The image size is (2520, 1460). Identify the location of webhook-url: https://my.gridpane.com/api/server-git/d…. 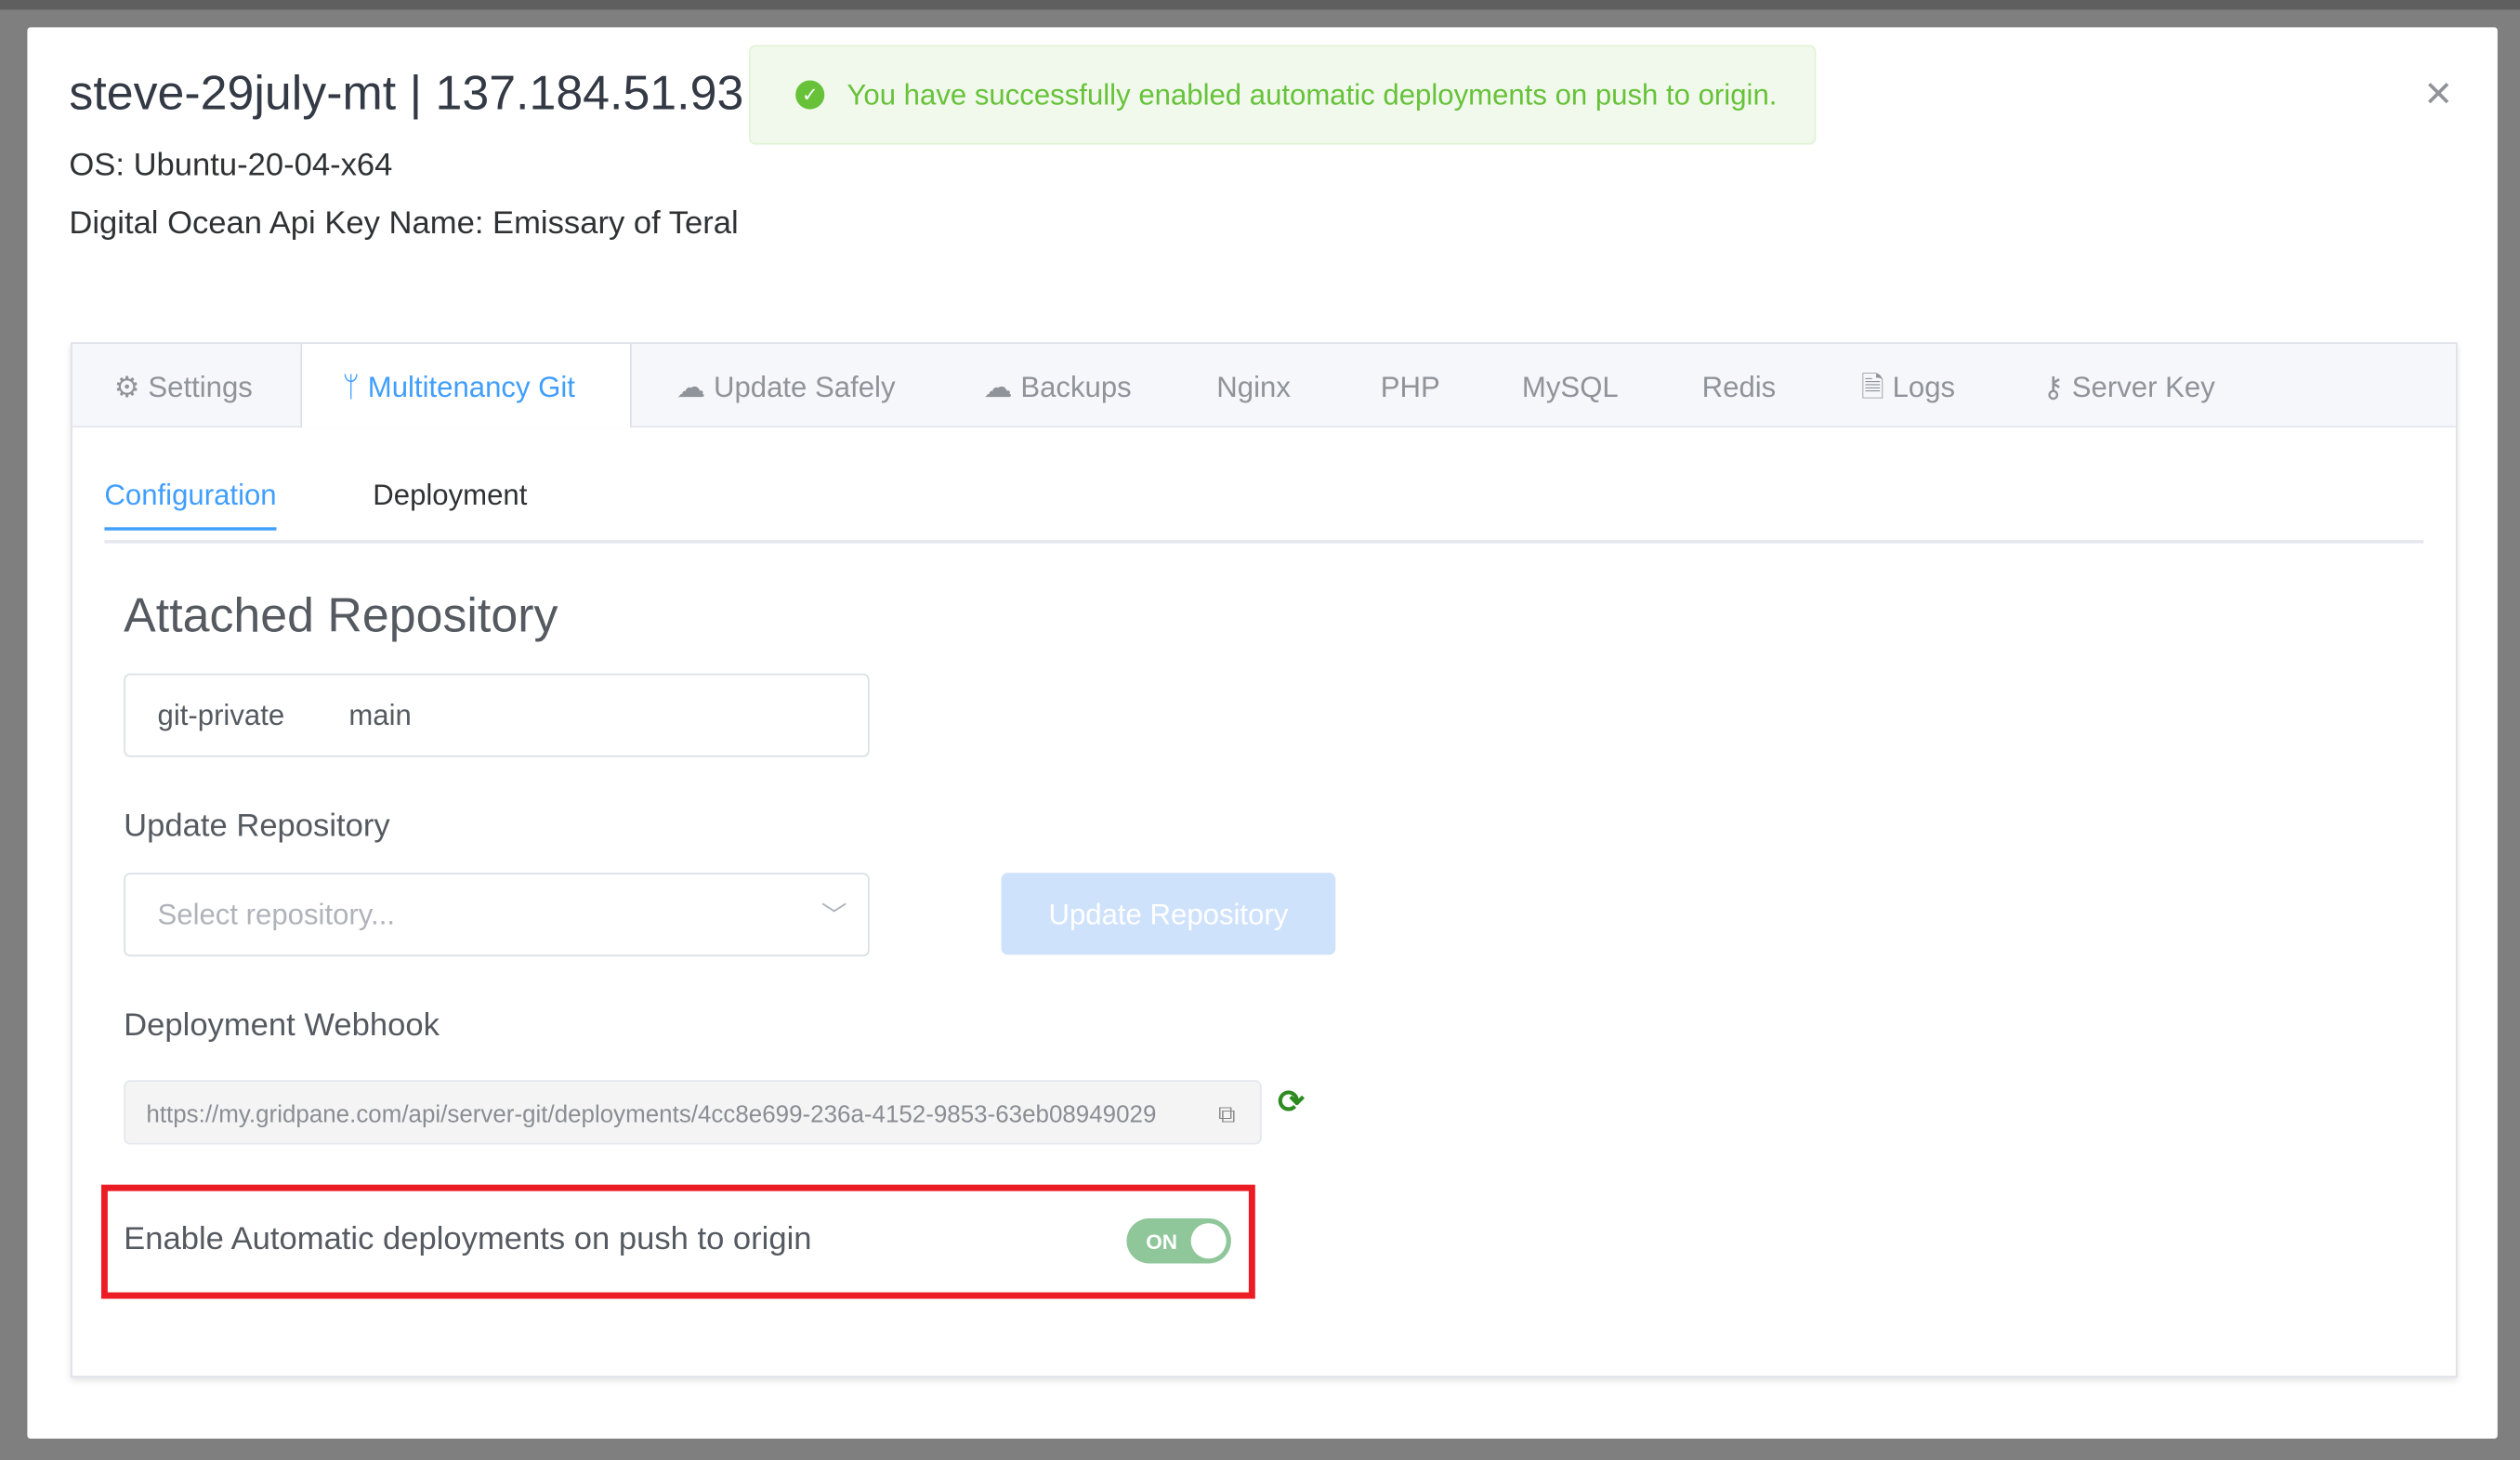
(651, 1114).